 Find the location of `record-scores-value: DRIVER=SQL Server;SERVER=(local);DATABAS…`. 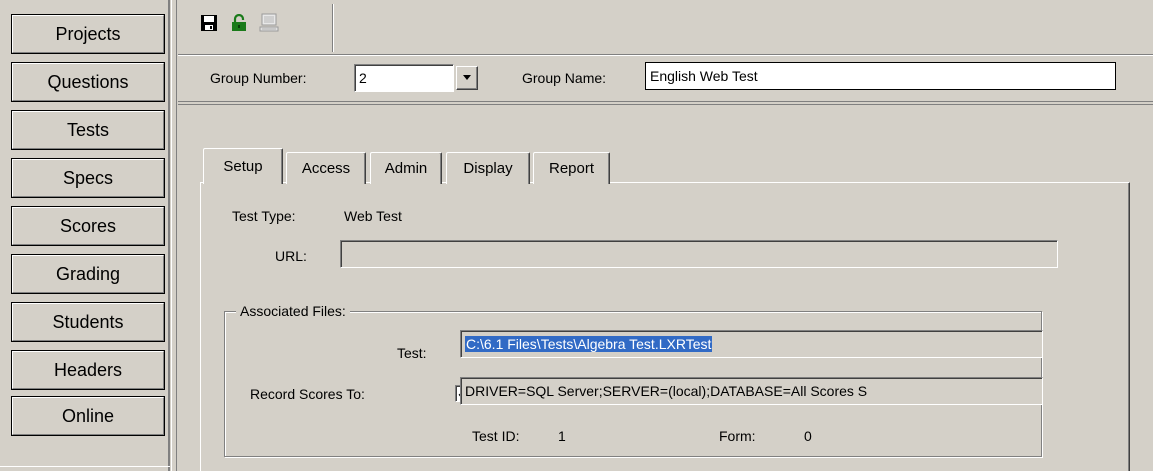

record-scores-value: DRIVER=SQL Server;SERVER=(local);DATABAS… is located at coordinates (666, 391).